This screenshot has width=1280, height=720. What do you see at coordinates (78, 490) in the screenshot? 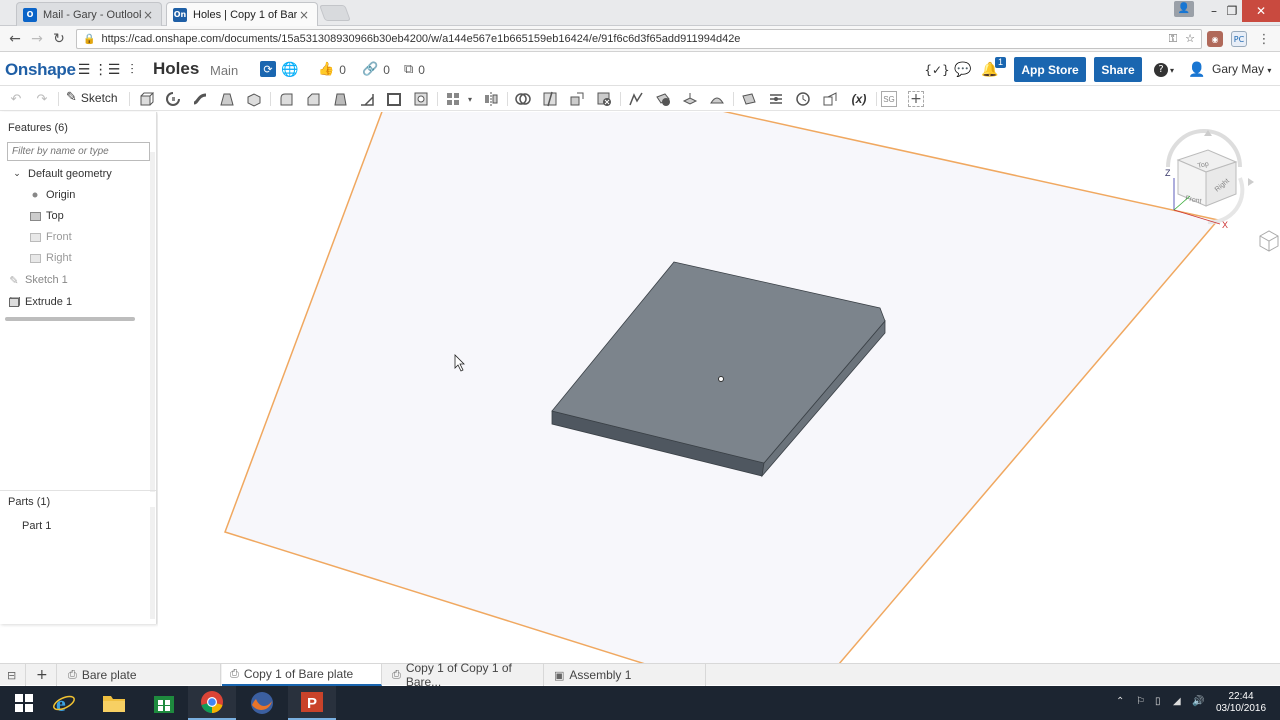
I see `panel-divider` at bounding box center [78, 490].